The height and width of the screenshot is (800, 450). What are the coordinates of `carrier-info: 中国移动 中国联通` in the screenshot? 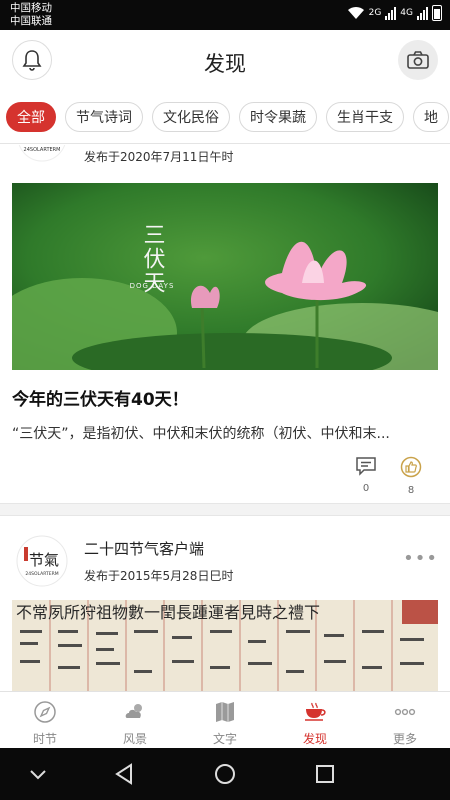 It's located at (31, 15).